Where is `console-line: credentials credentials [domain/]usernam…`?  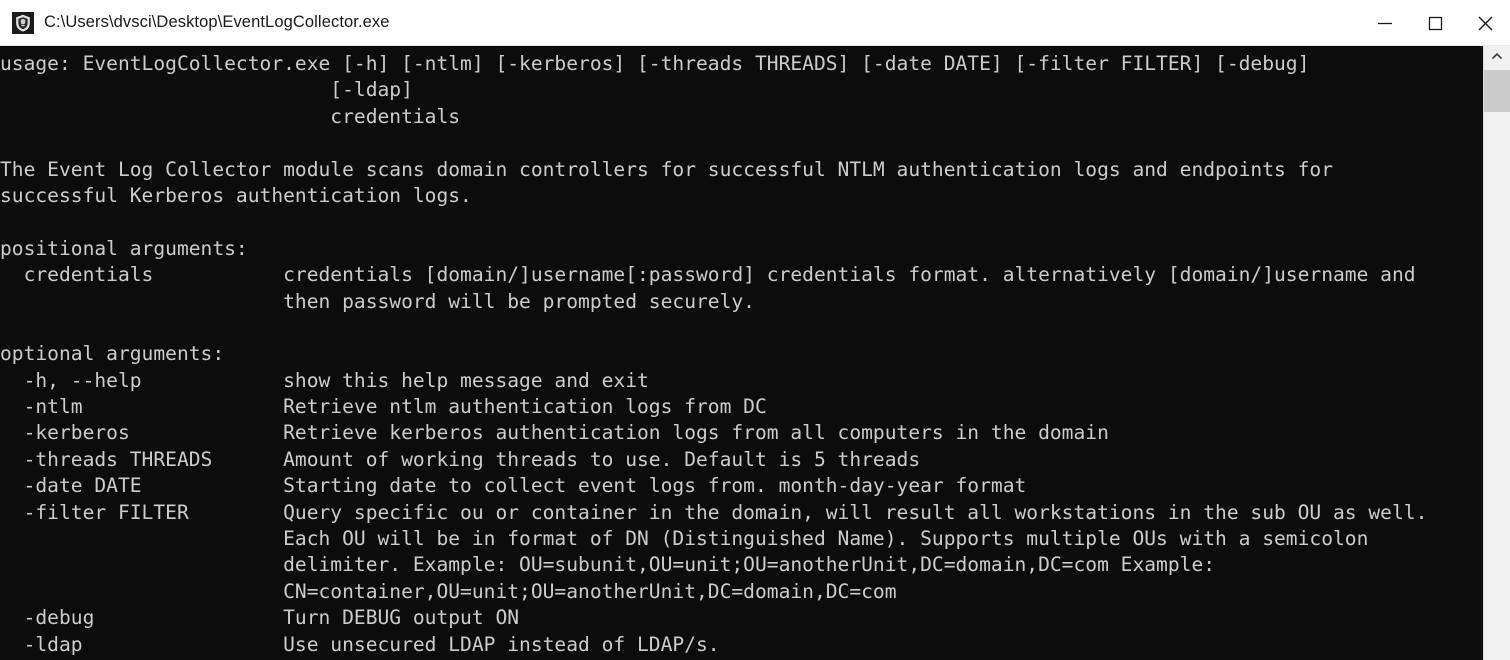 console-line: credentials credentials [domain/]usernam… is located at coordinates (708, 275).